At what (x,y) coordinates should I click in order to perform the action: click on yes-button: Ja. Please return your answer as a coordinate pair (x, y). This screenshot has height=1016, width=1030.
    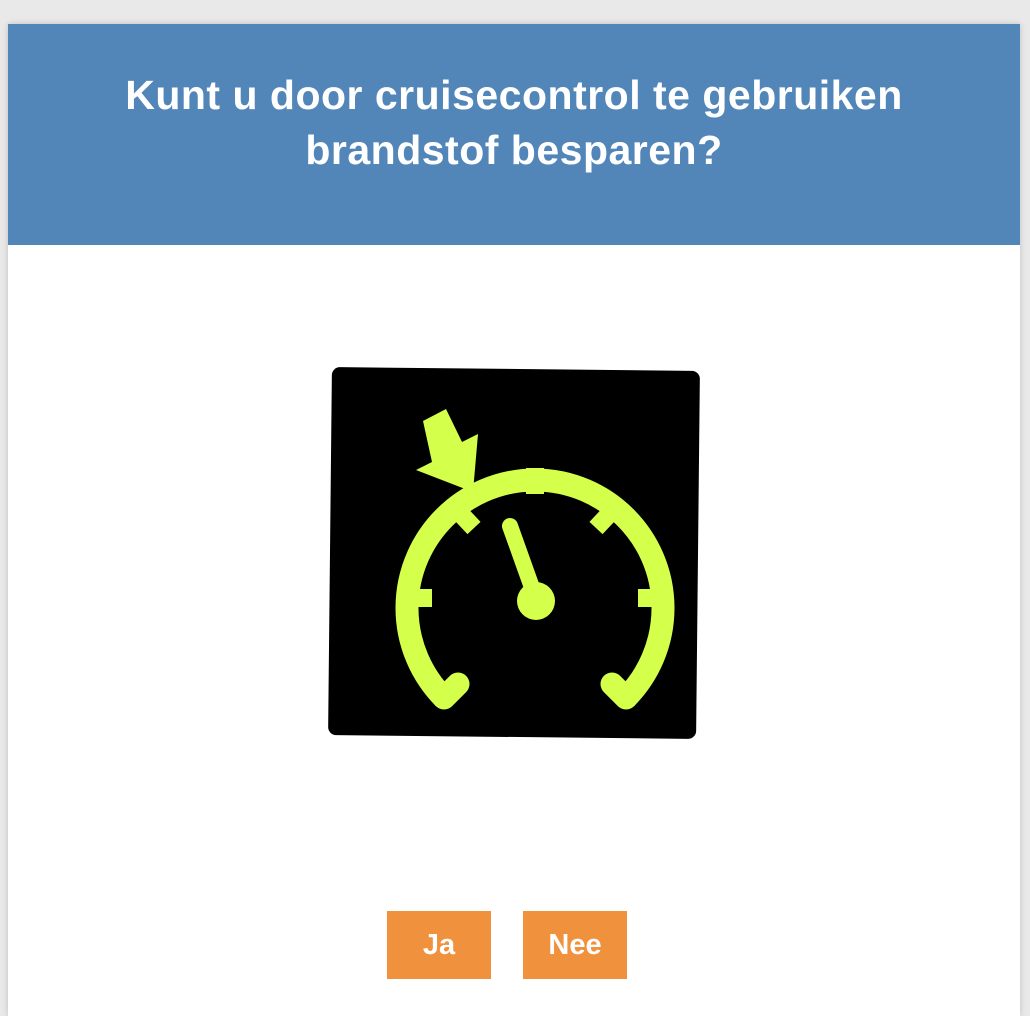
    Looking at the image, I should click on (439, 945).